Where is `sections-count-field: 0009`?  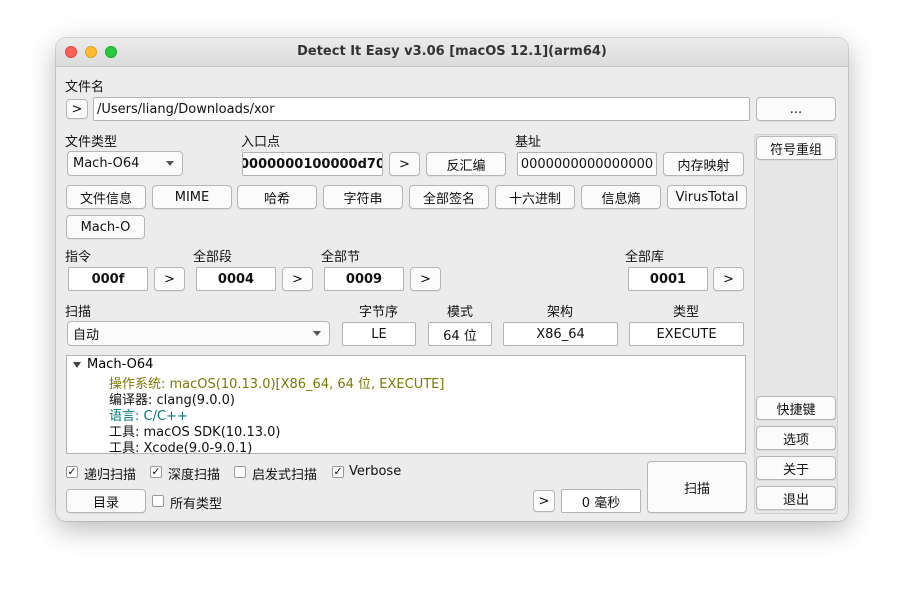
sections-count-field: 0009 is located at coordinates (364, 279).